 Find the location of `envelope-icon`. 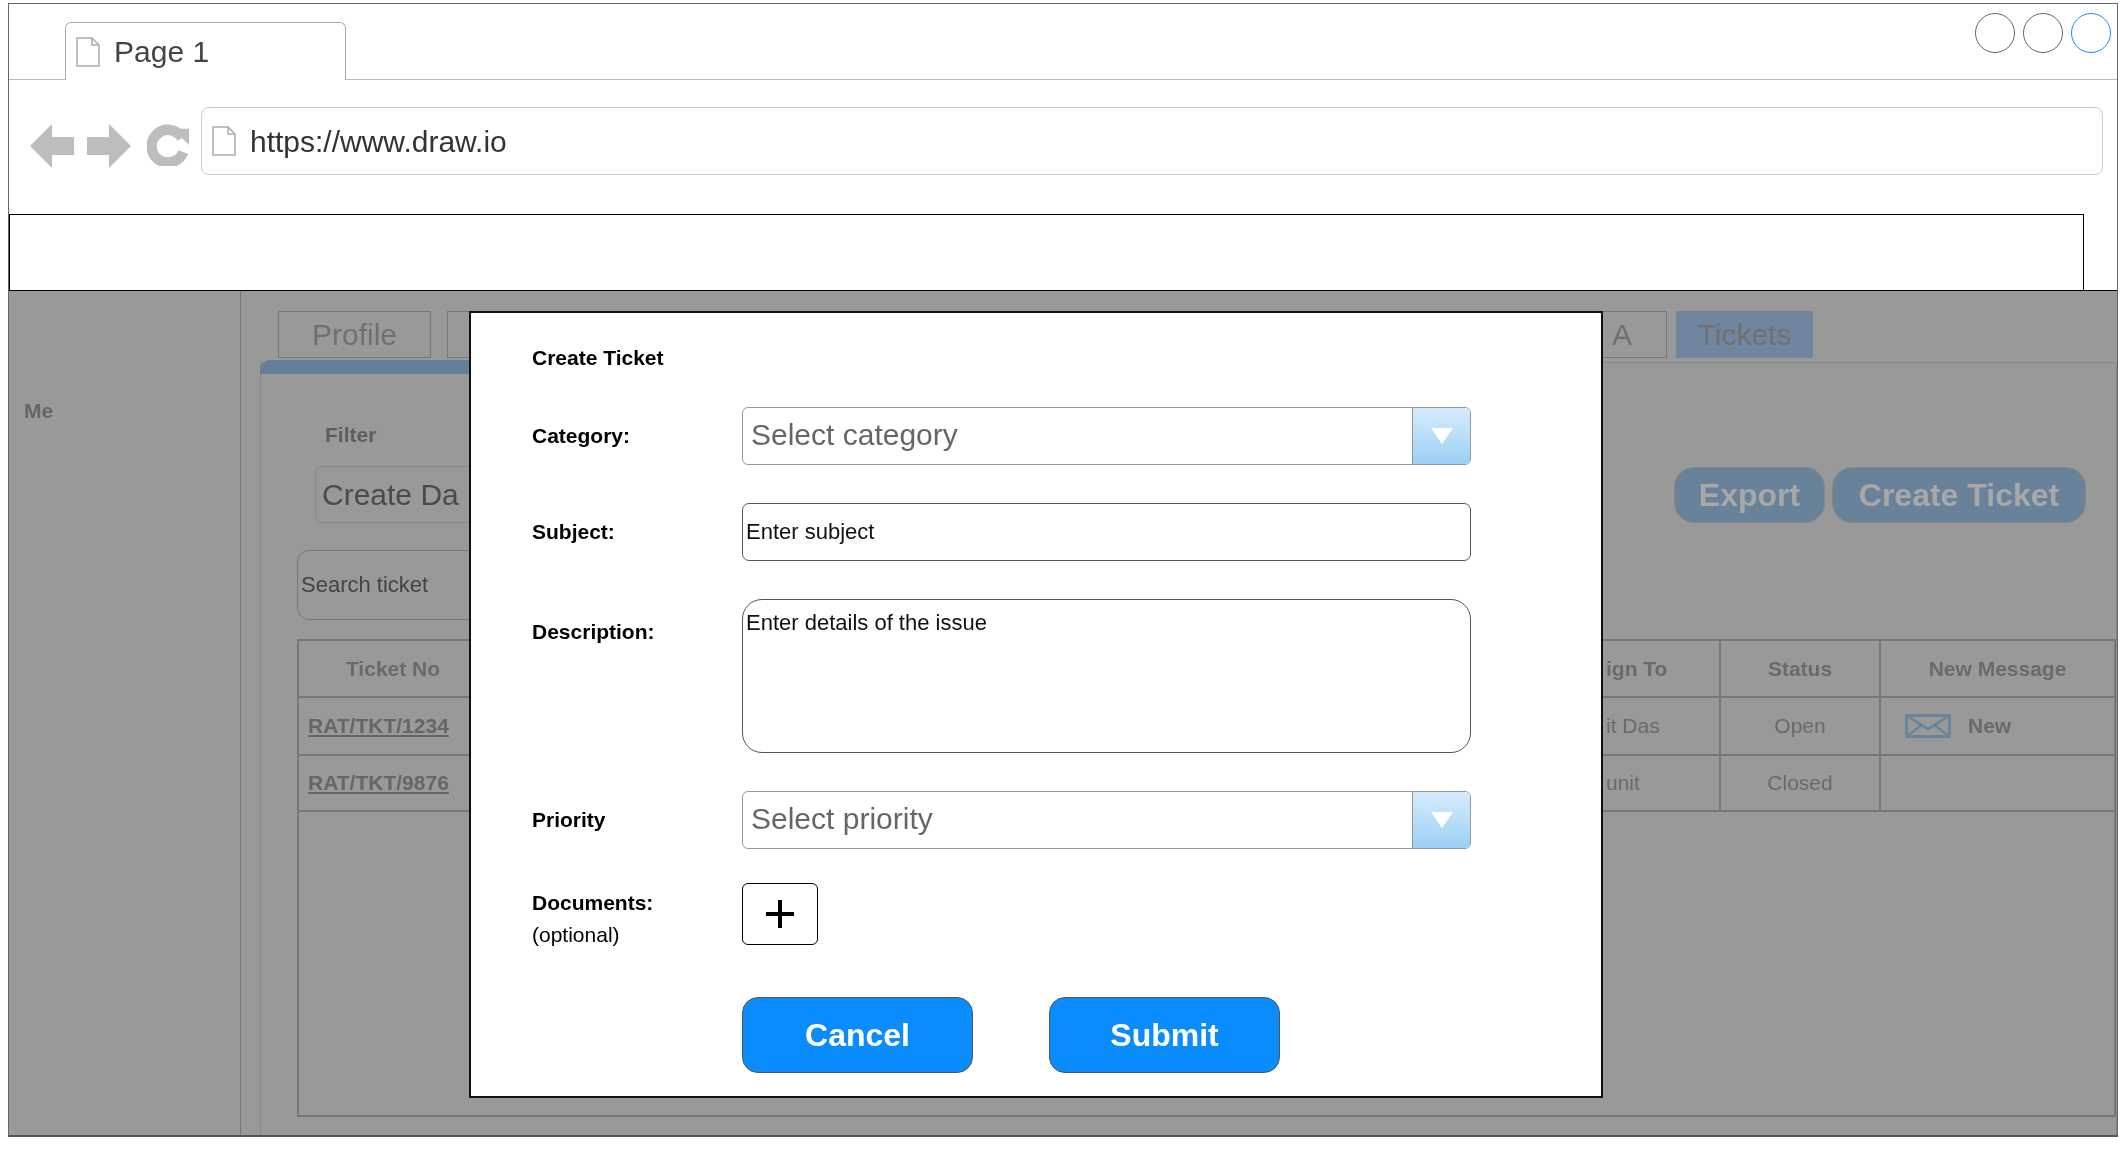

envelope-icon is located at coordinates (1928, 726).